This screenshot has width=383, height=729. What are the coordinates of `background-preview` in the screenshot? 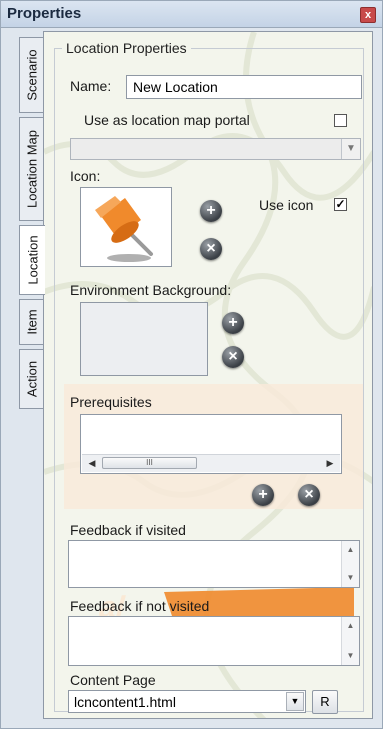 It's located at (144, 339).